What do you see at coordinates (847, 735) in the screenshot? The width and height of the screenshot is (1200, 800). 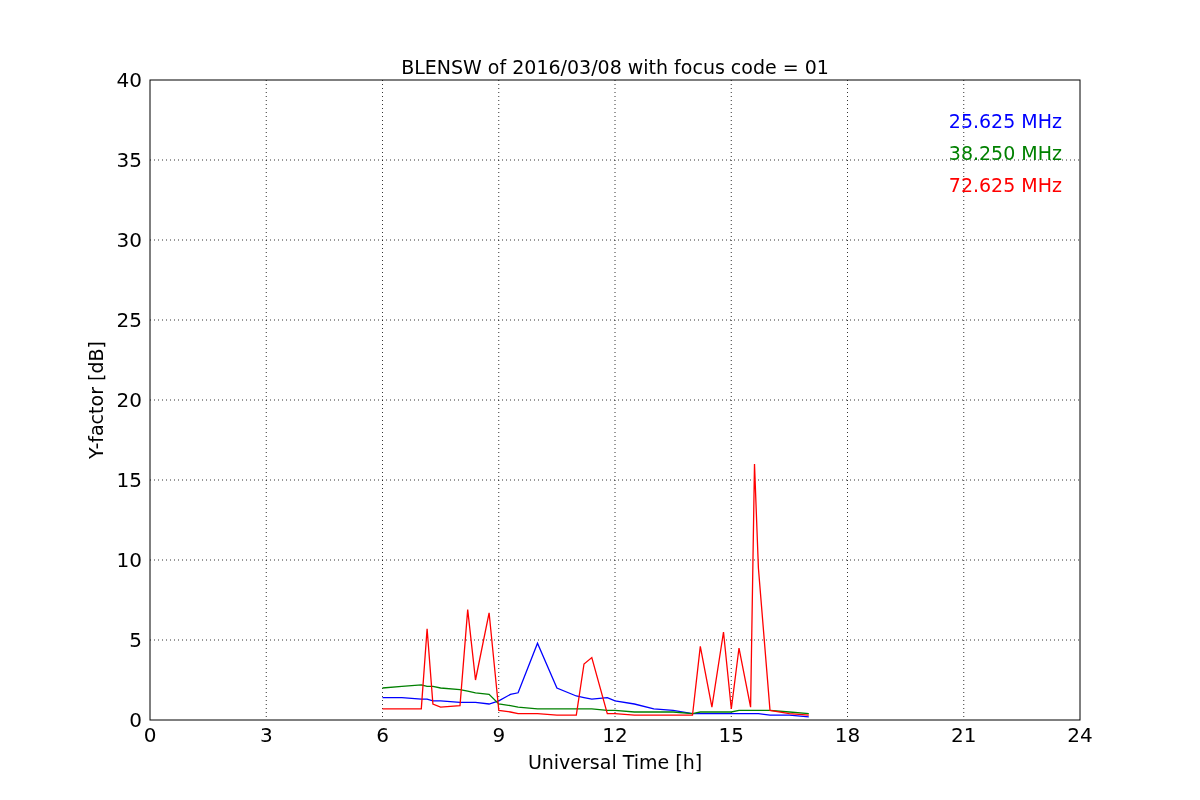 I see `x-tick-label: 18` at bounding box center [847, 735].